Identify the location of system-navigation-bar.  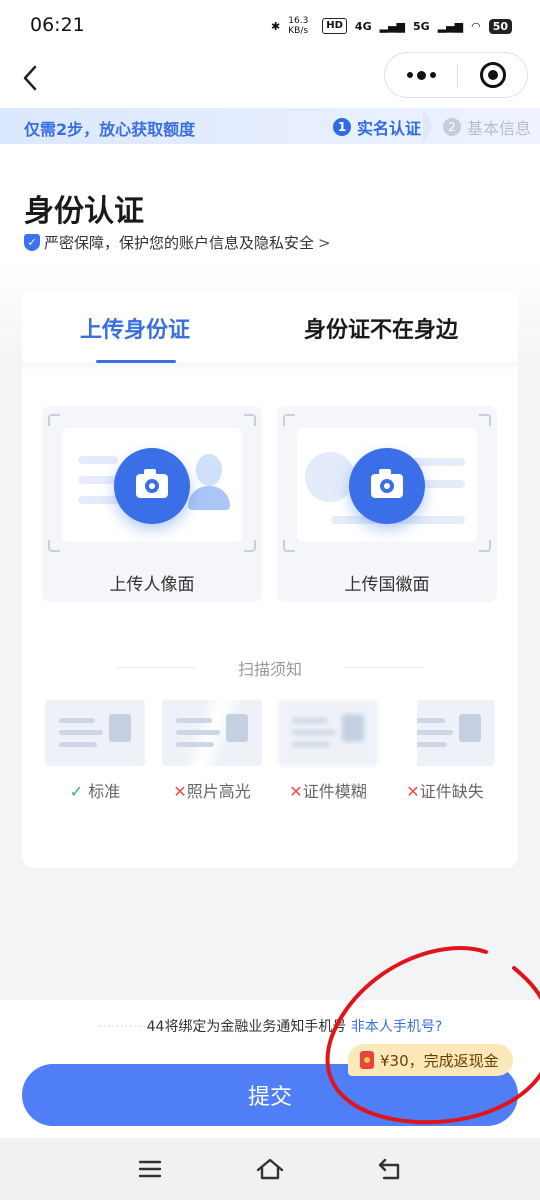
(270, 1169).